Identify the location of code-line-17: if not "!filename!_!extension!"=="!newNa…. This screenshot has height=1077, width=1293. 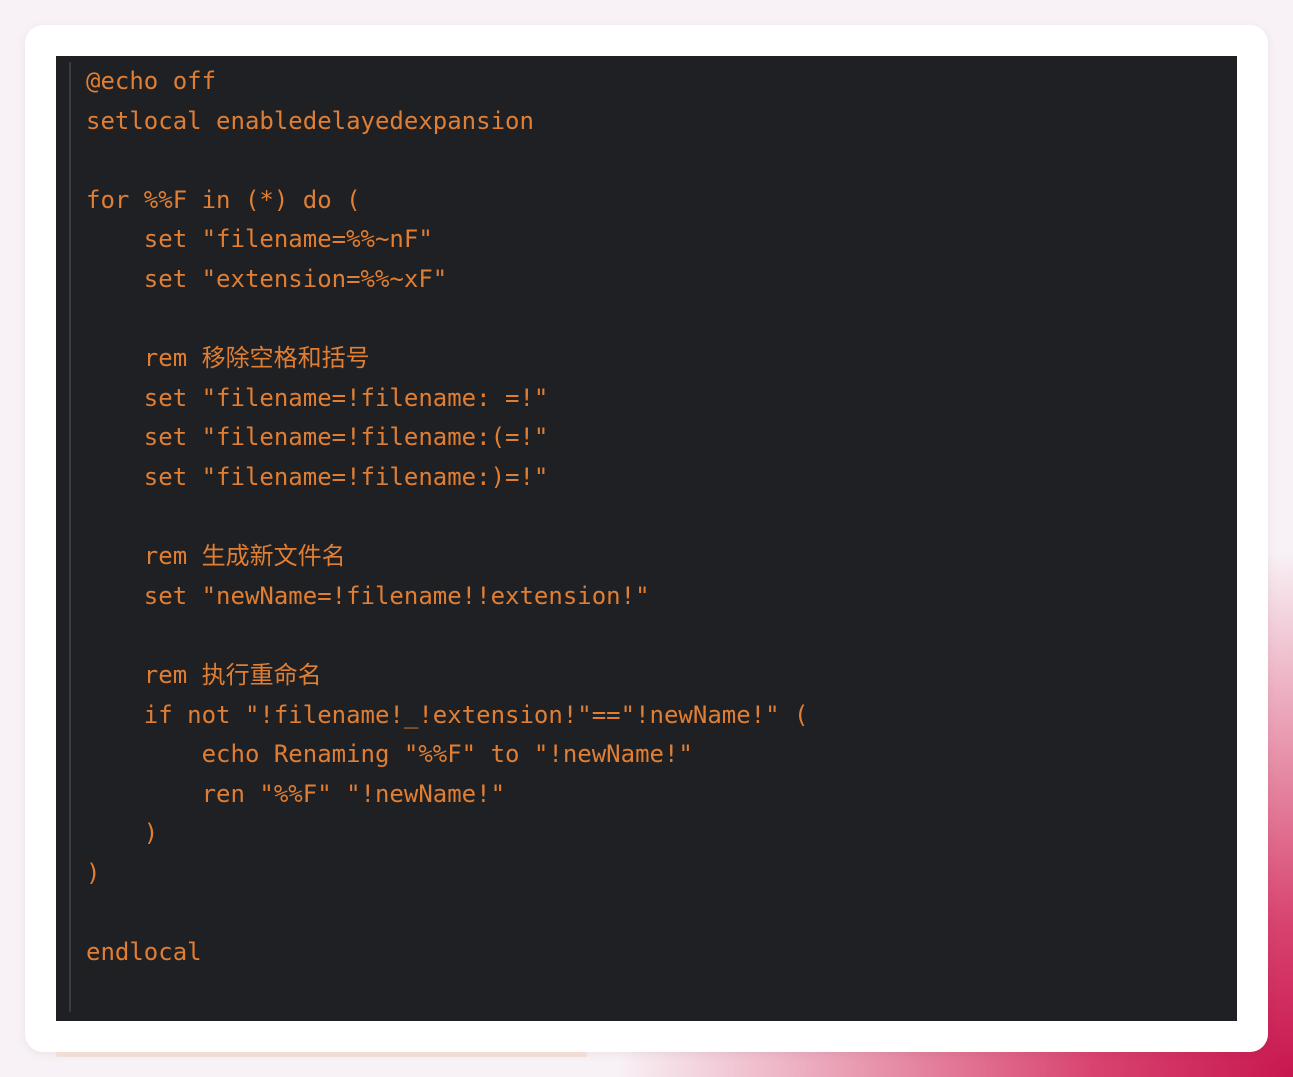
(447, 714).